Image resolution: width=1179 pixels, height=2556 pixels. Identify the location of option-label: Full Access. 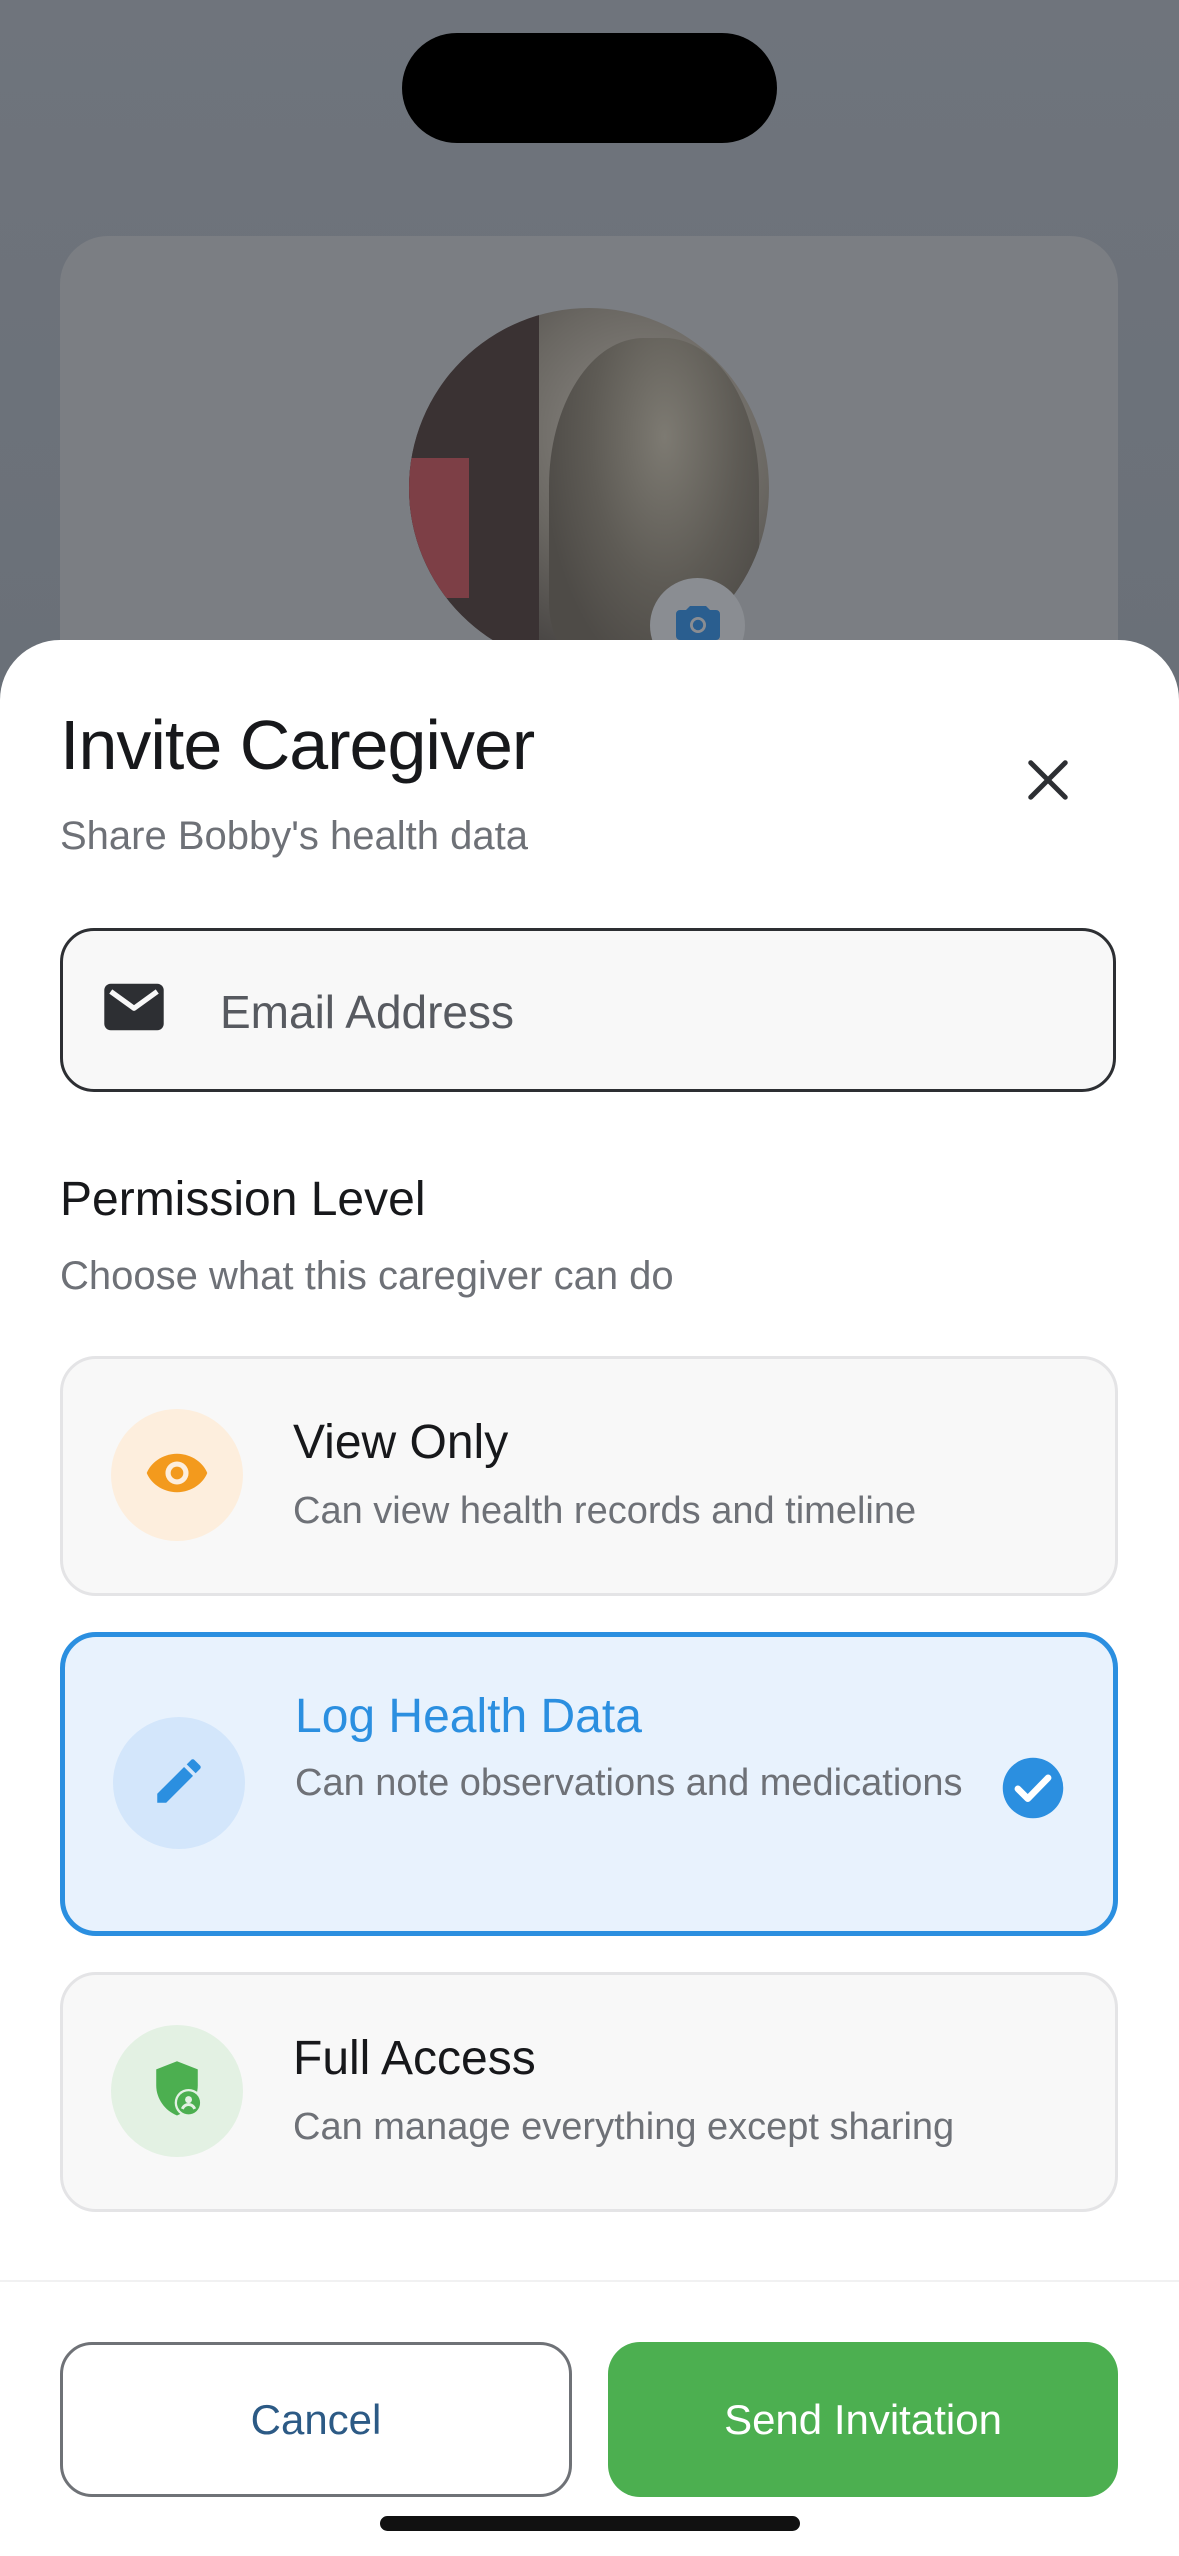
(414, 2058).